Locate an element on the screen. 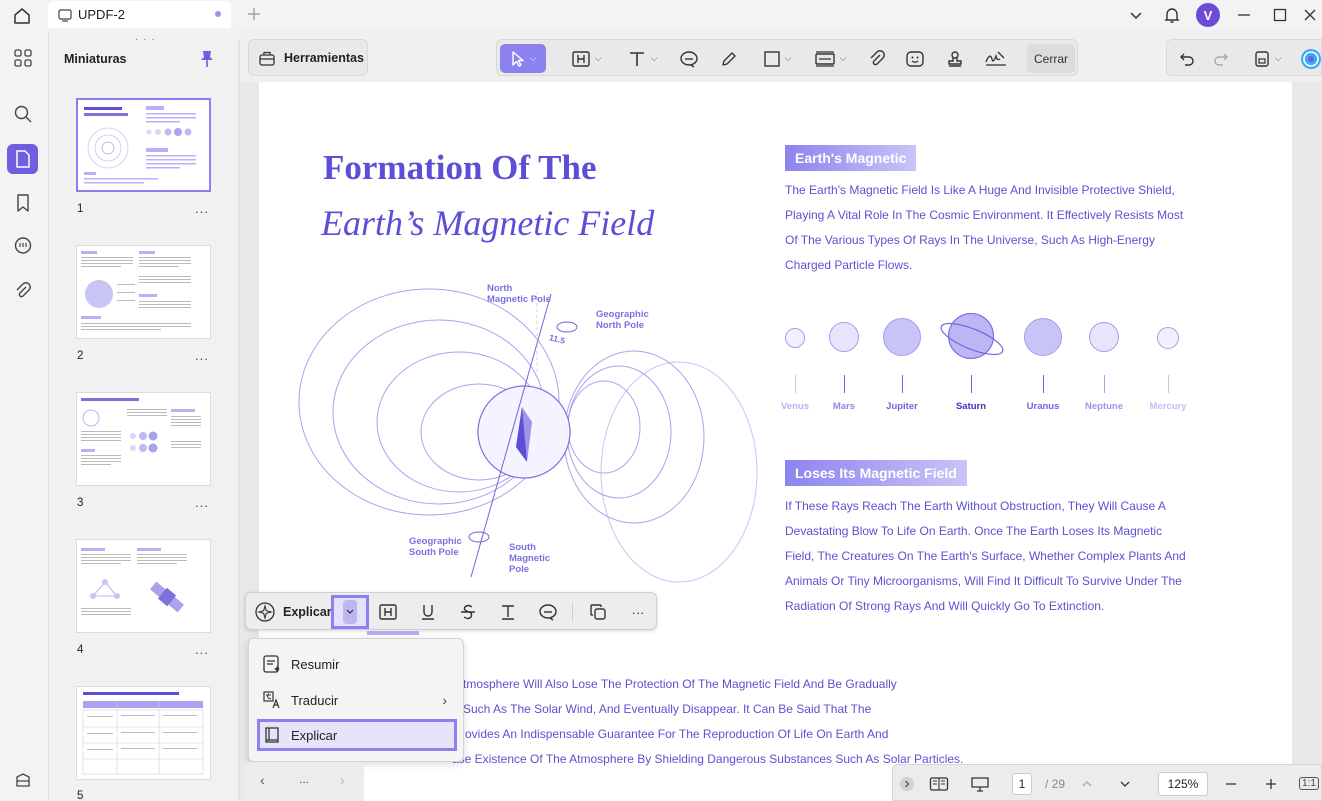 The image size is (1322, 801). signature-icon is located at coordinates (995, 58).